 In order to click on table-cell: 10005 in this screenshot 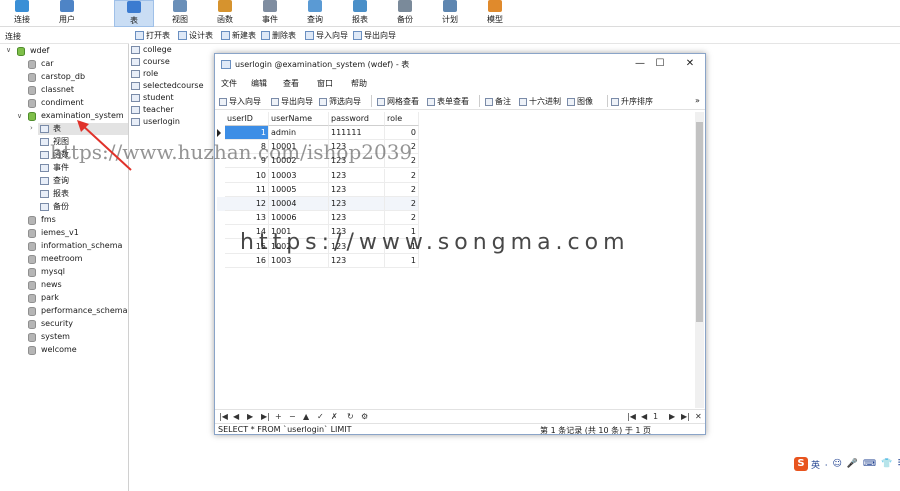, I will do `click(299, 189)`.